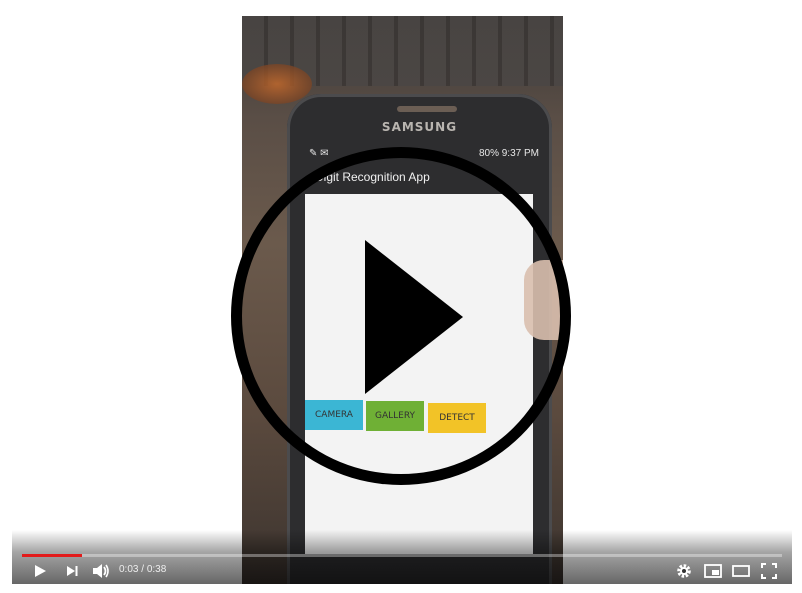 The width and height of the screenshot is (802, 593). I want to click on next-icon, so click(72, 571).